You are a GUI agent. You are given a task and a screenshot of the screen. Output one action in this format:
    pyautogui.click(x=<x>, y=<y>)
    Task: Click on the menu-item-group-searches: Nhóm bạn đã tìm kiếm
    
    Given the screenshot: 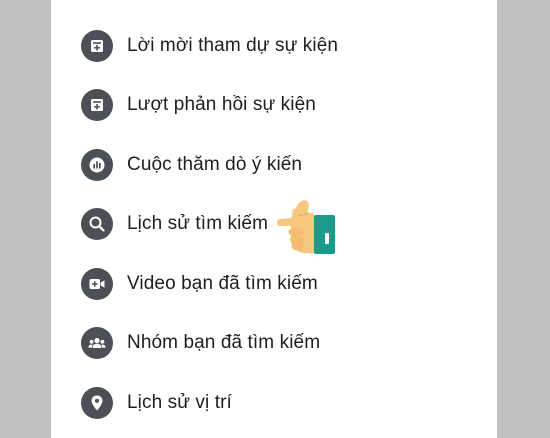 What is the action you would take?
    pyautogui.click(x=200, y=343)
    